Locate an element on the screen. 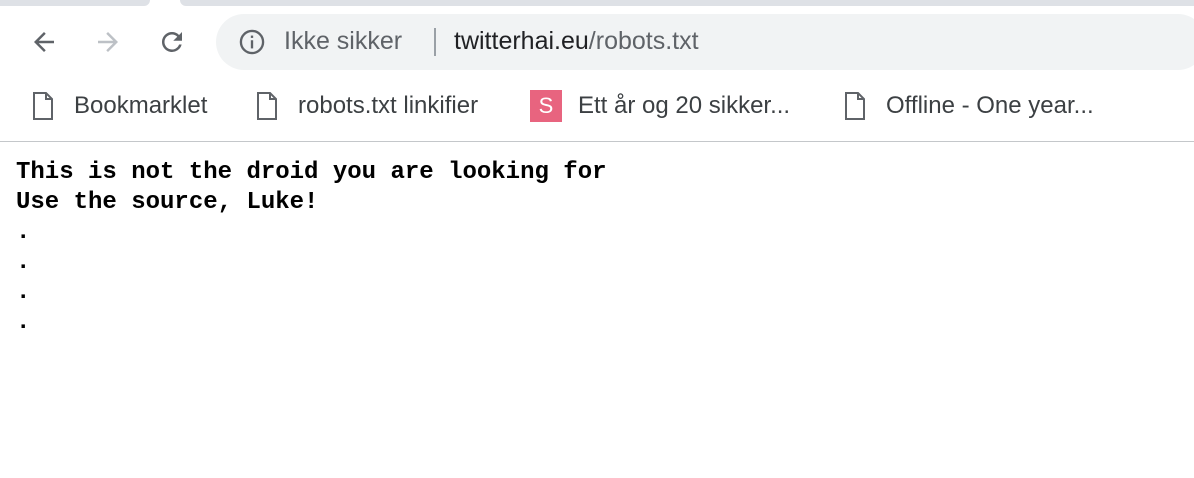 The height and width of the screenshot is (478, 1194). url-host: twitterhai.eu is located at coordinates (521, 41).